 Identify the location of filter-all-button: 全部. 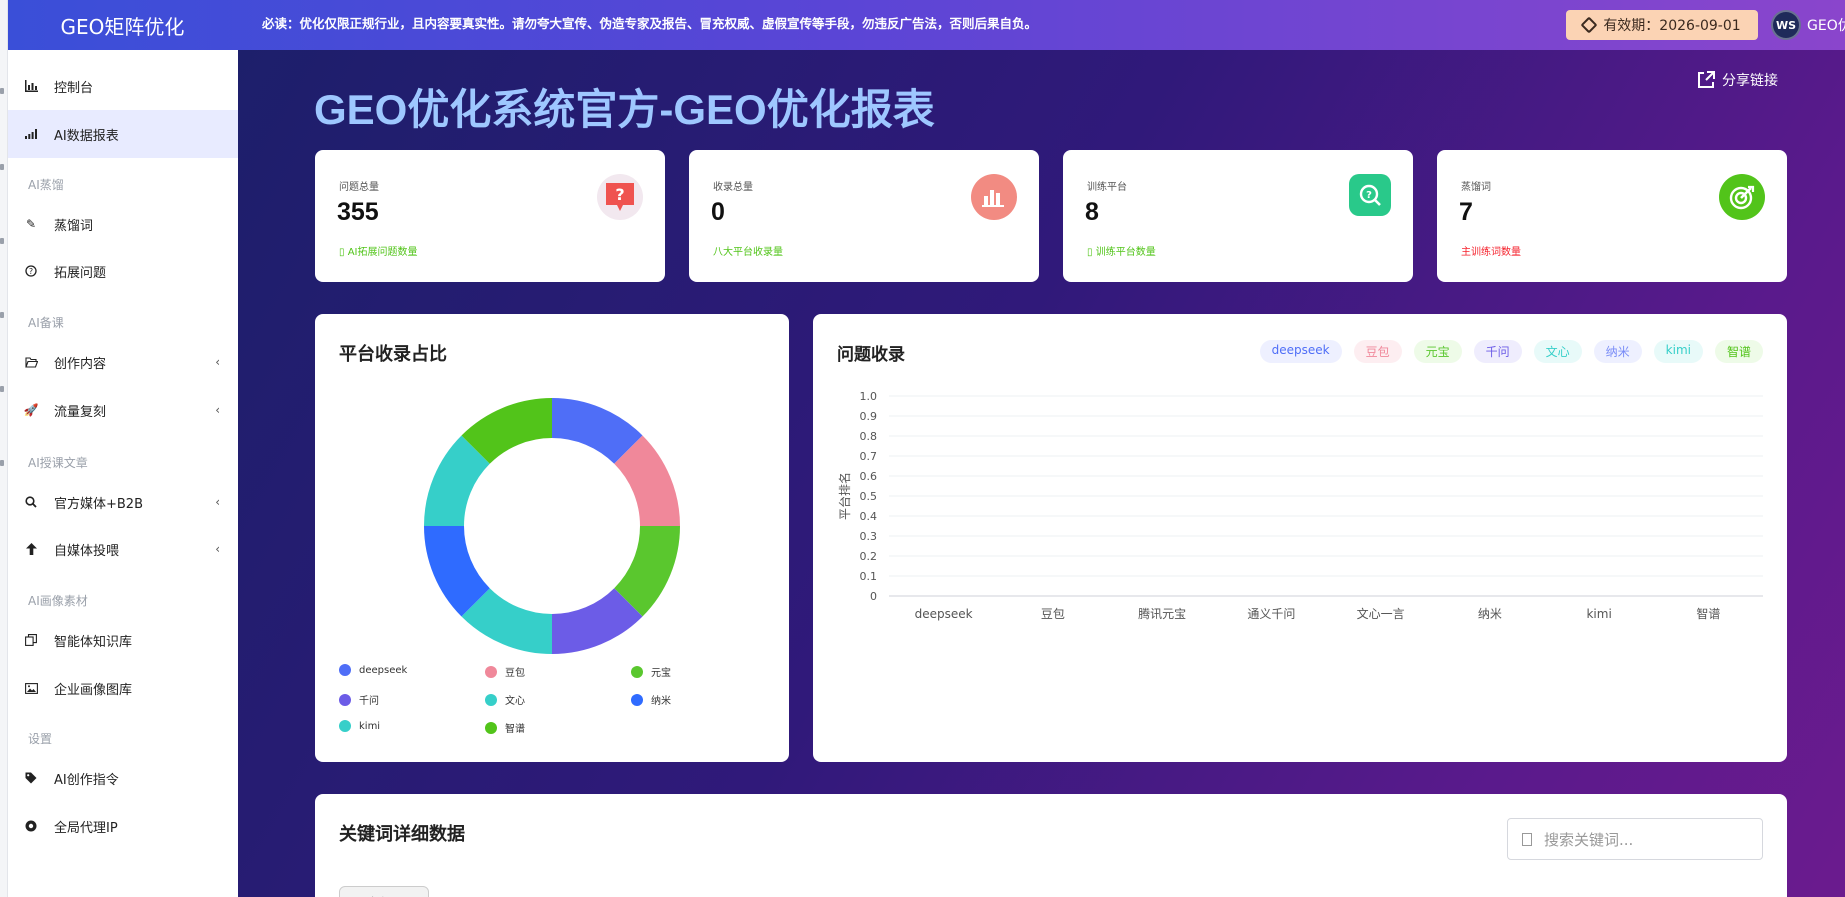
(384, 891).